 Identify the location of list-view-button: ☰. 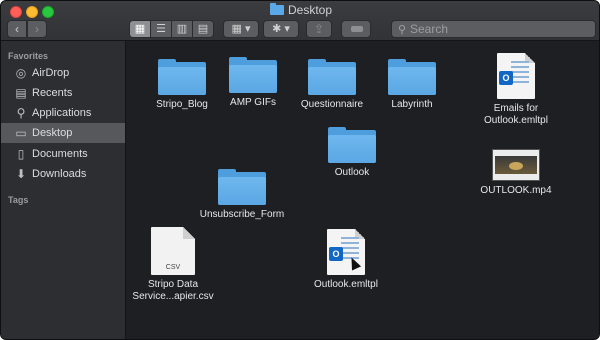
(160, 29).